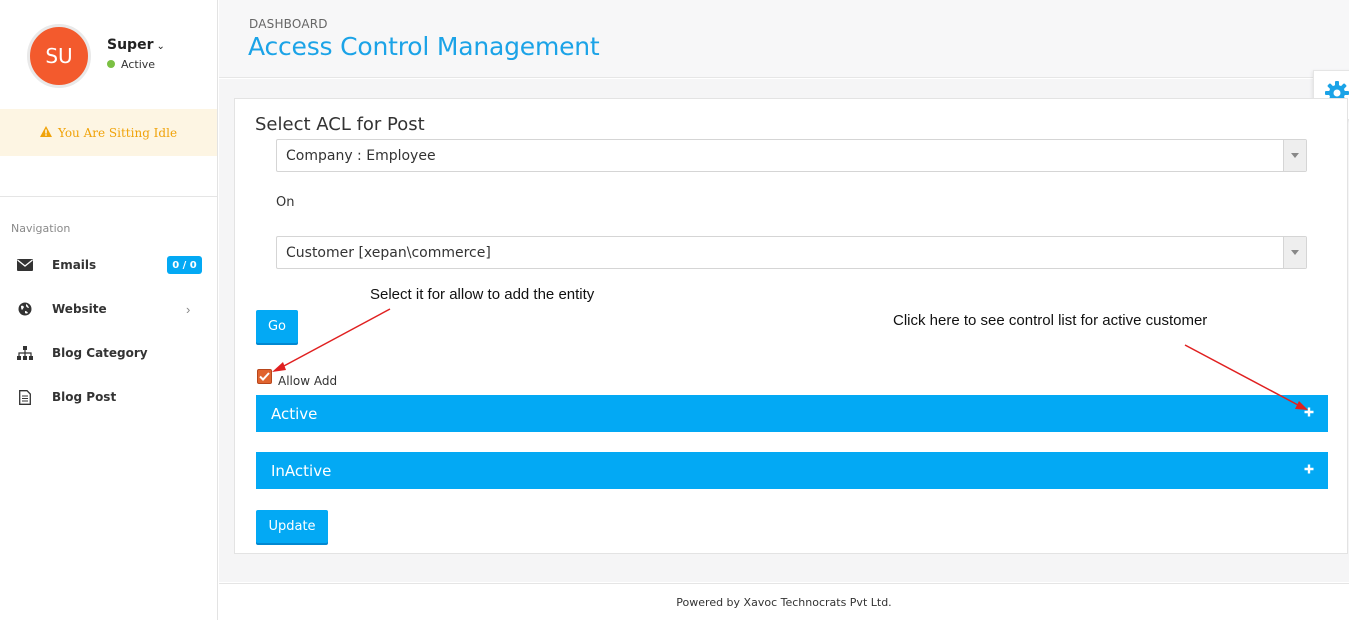 This screenshot has width=1349, height=620. I want to click on entity-select: Customer [xepan\commerce], so click(791, 252).